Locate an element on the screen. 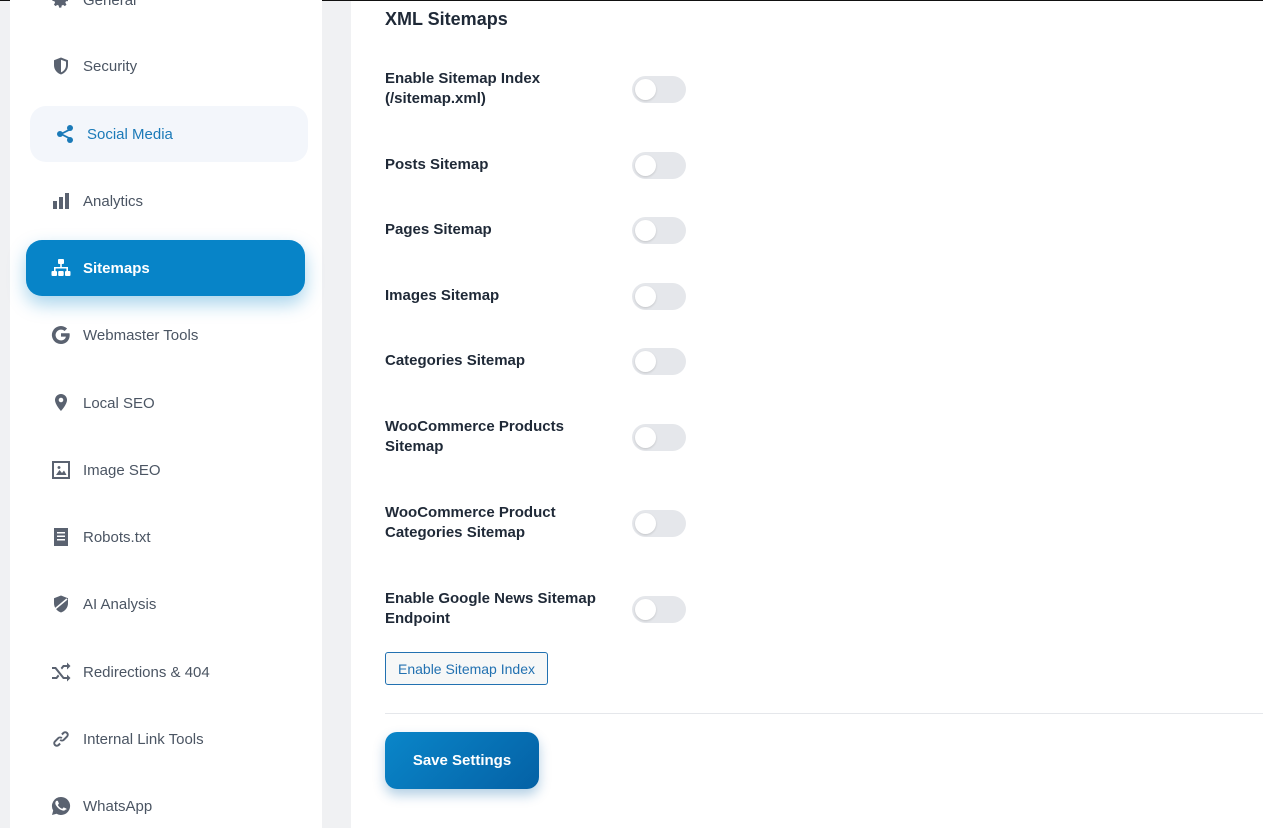  setting-label-posts-sitemap: Posts Sitemap is located at coordinates (437, 164).